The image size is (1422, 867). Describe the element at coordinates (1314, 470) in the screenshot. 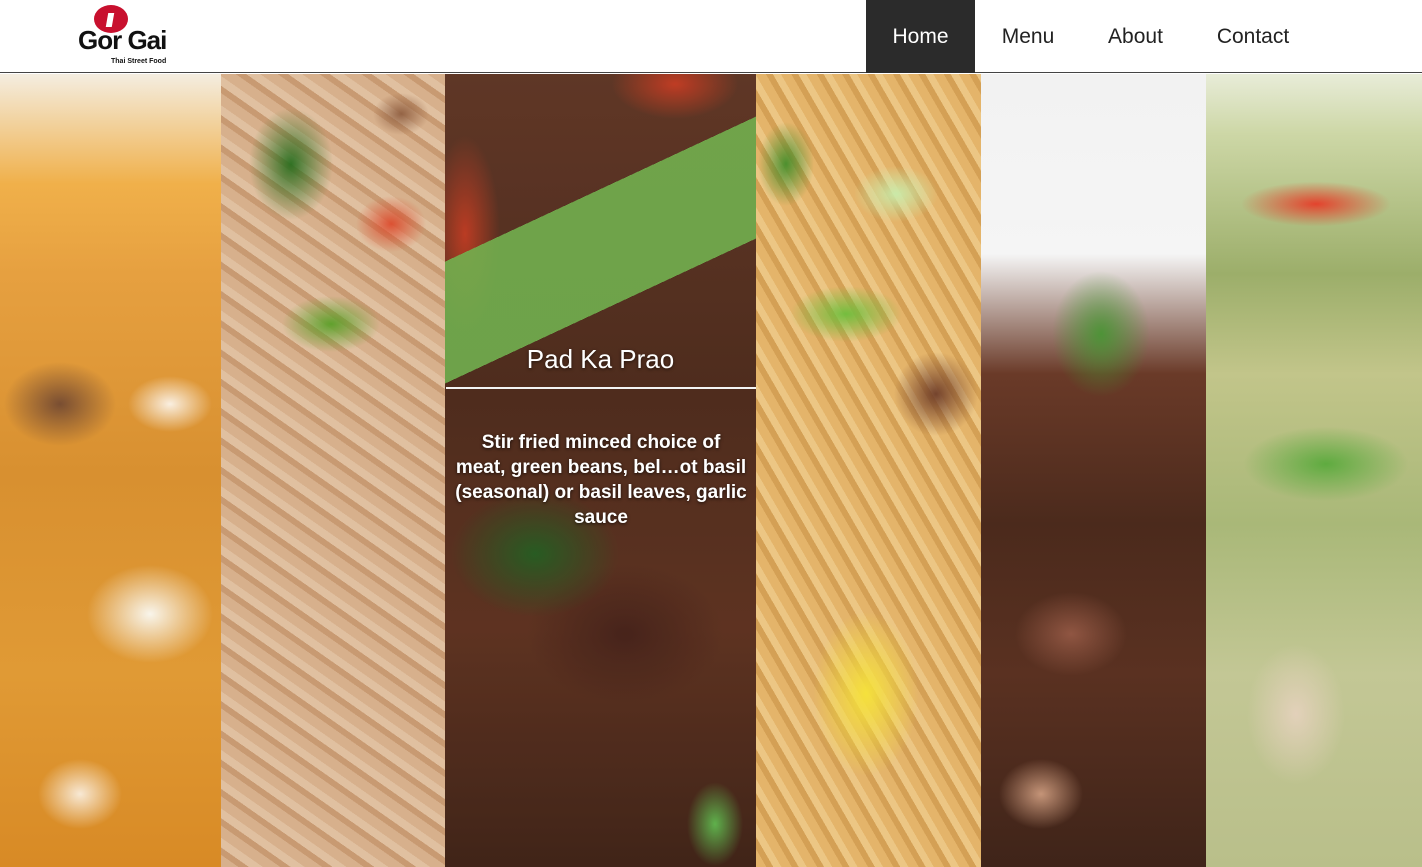

I see `green-curry-photo` at that location.